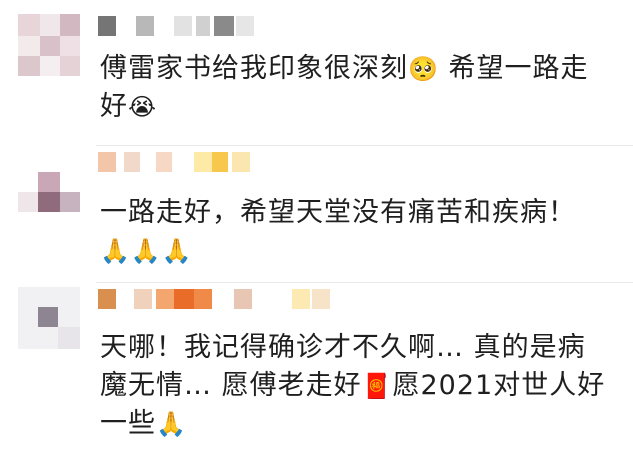  I want to click on folded-hands-icon: 🙏, so click(171, 424).